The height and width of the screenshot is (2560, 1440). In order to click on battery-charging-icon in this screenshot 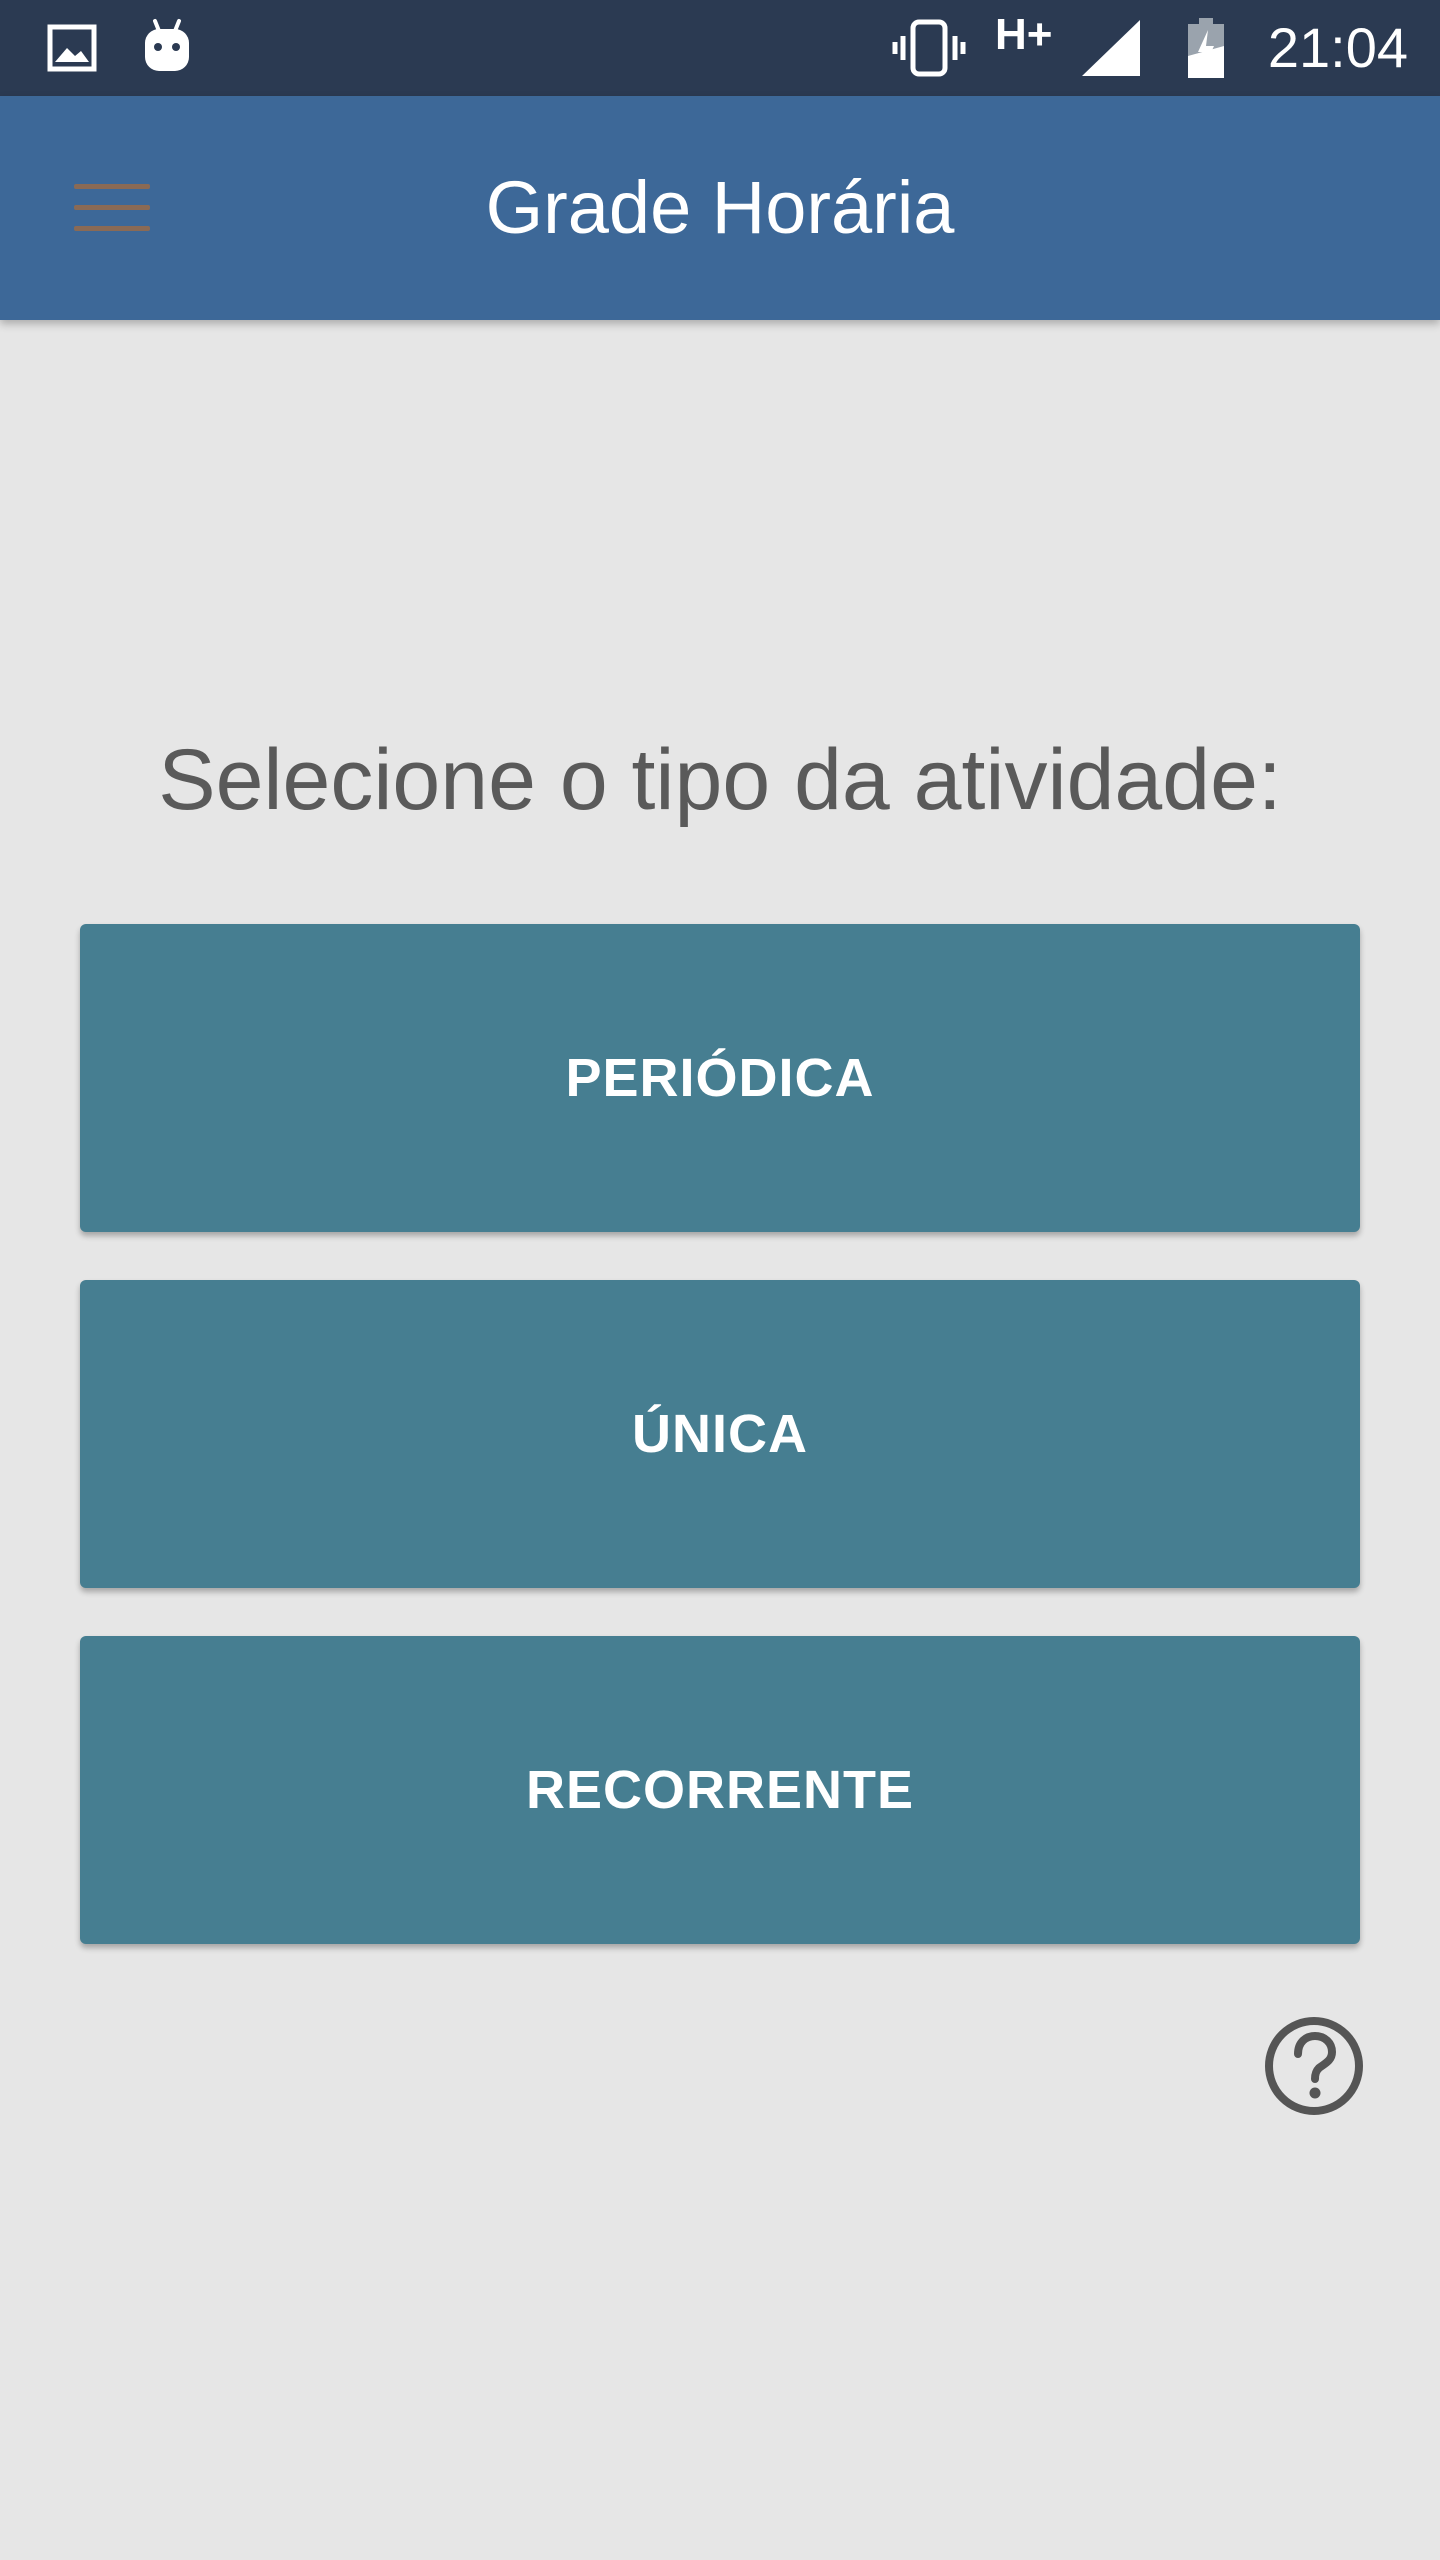, I will do `click(1206, 48)`.